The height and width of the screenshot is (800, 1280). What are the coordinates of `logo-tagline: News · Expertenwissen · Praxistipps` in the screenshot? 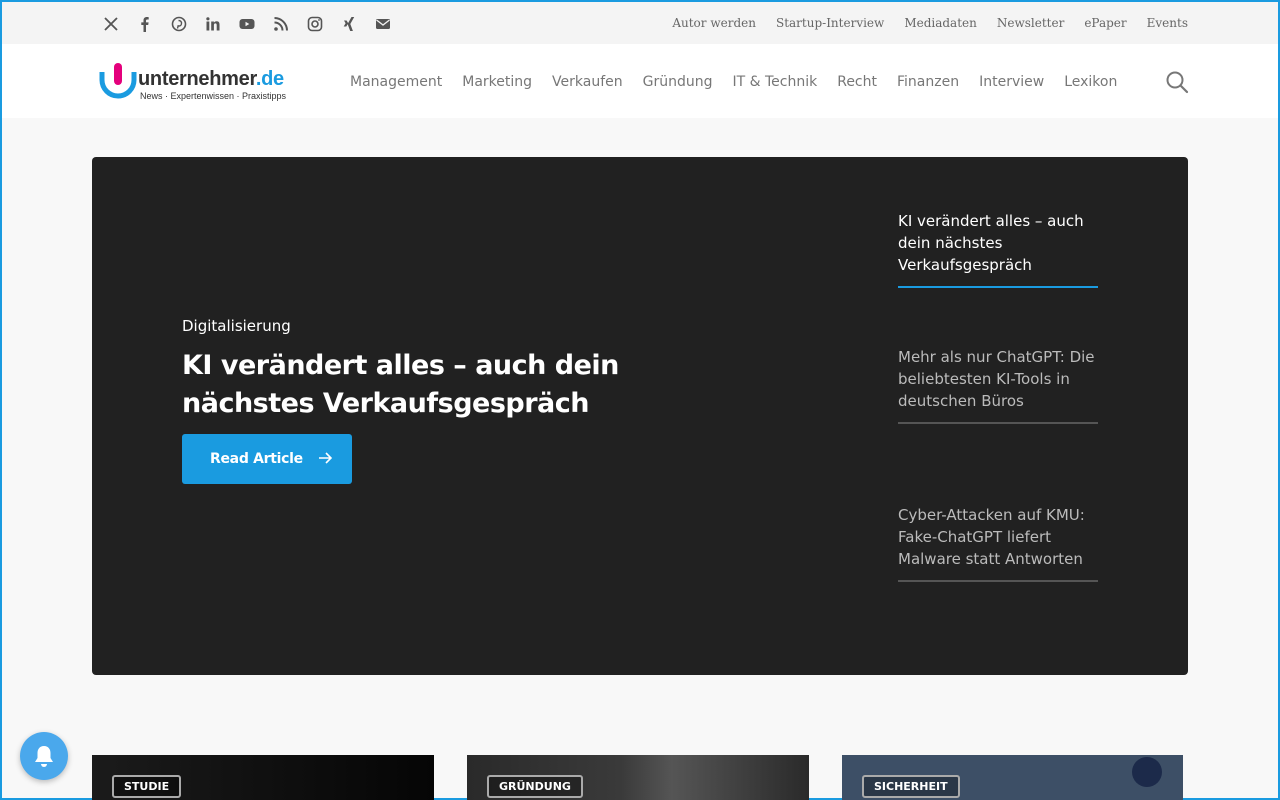 It's located at (213, 96).